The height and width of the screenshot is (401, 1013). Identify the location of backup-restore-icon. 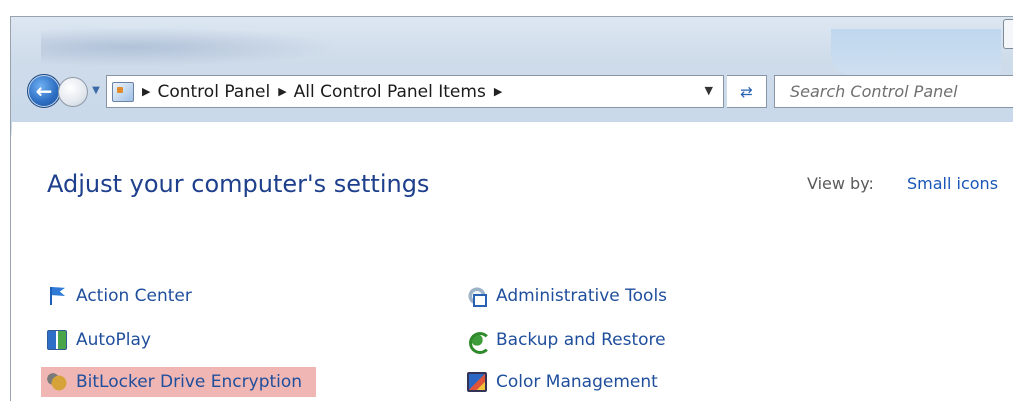
(479, 342).